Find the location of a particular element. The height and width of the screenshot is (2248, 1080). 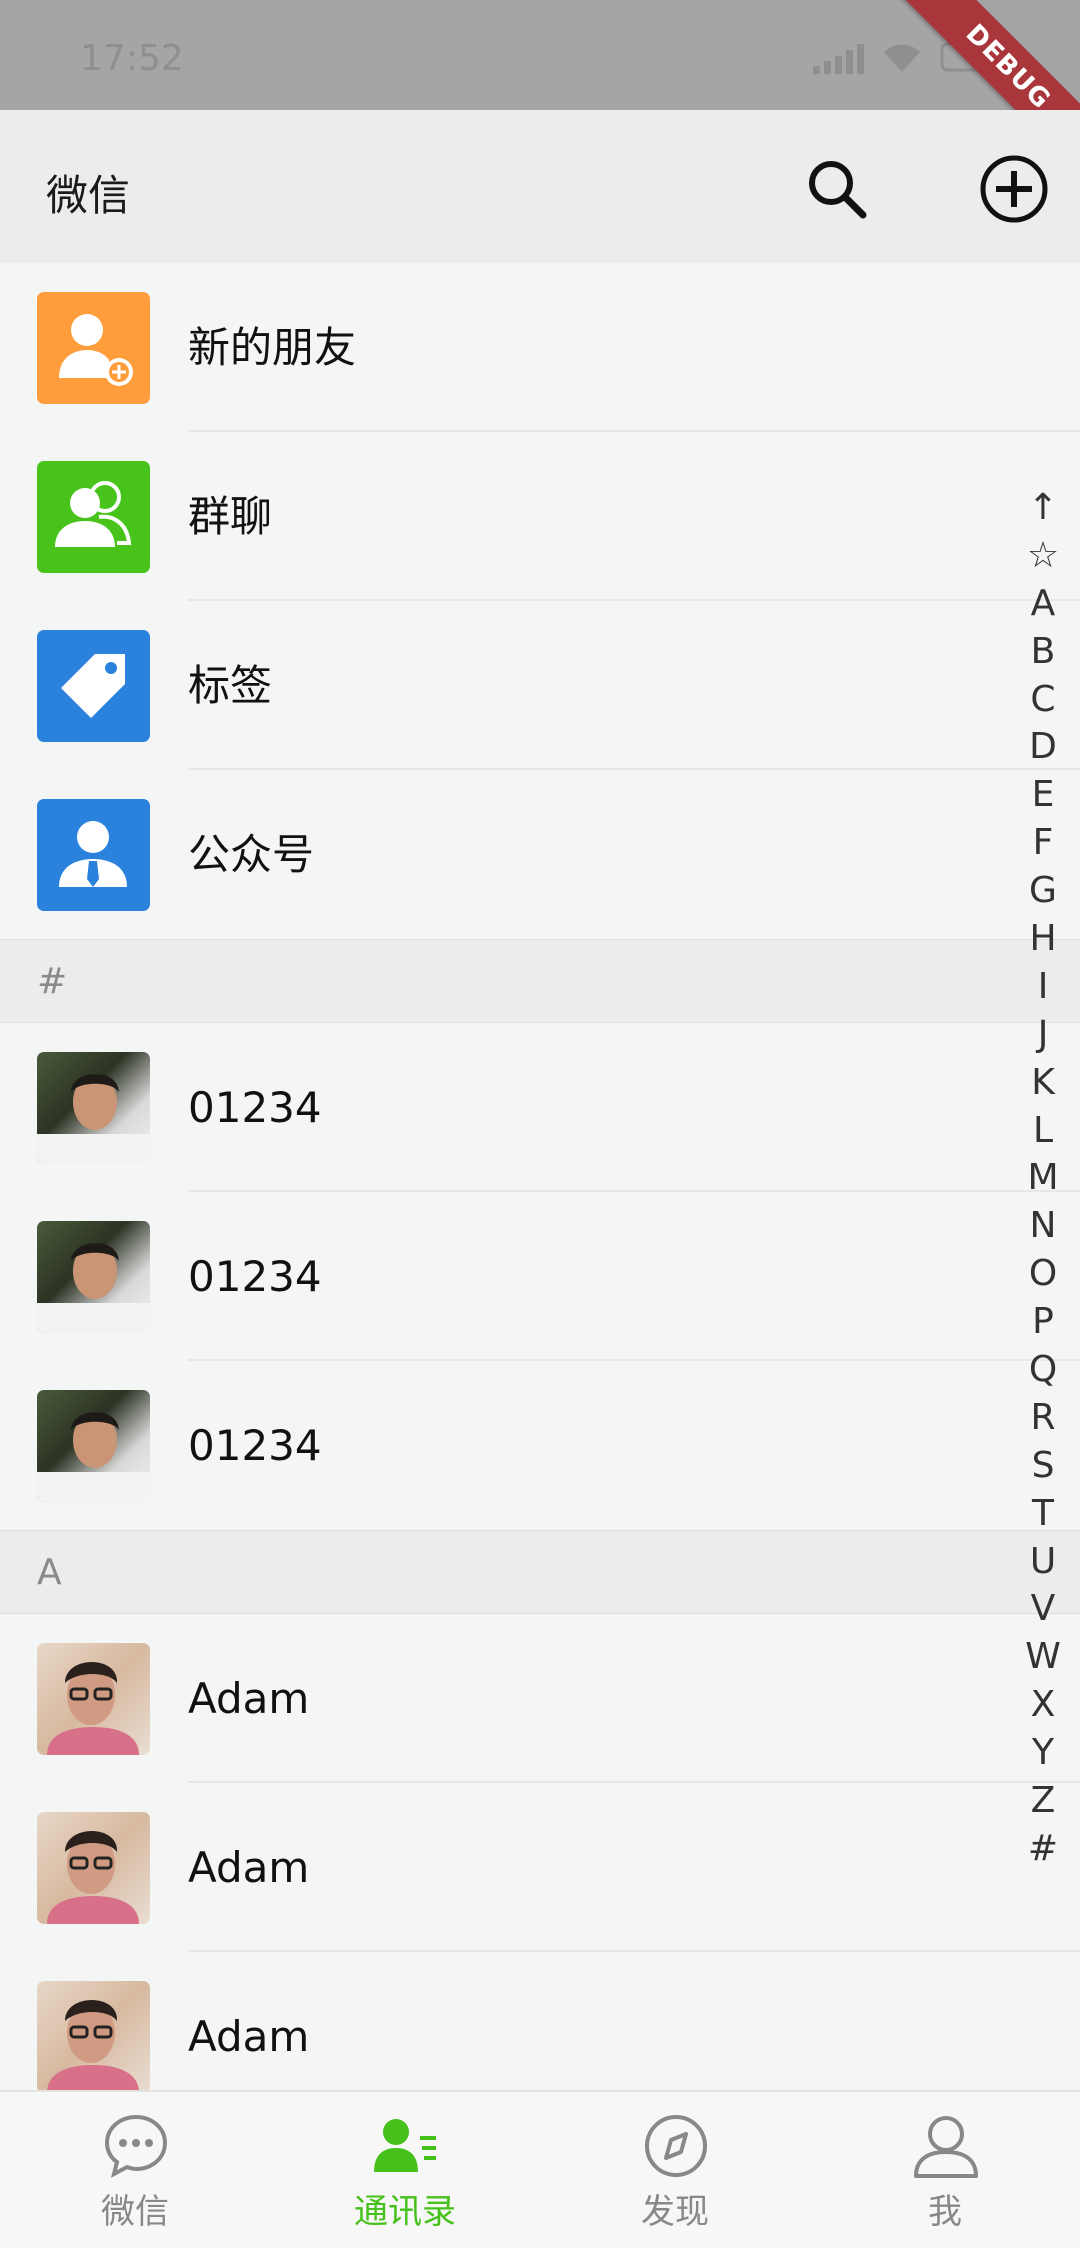

bottom-nav: 微信 通讯录 发现 我 is located at coordinates (540, 2169).